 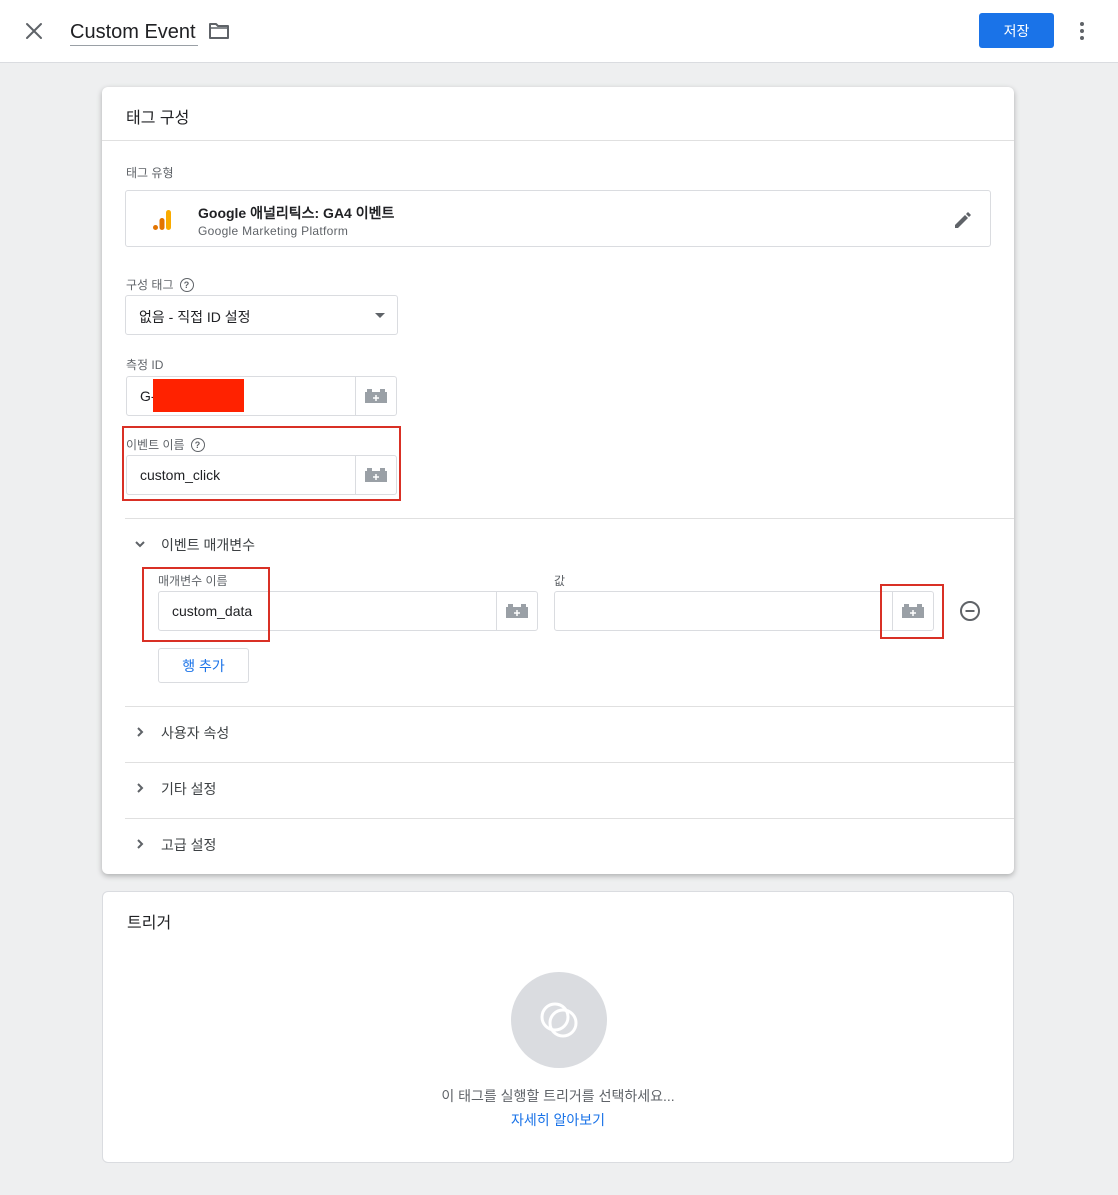 What do you see at coordinates (212, 611) in the screenshot?
I see `param-name-value: custom_data` at bounding box center [212, 611].